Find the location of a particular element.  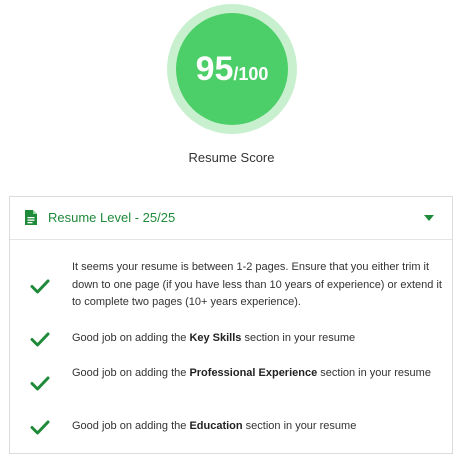

caret-down-icon is located at coordinates (429, 218).